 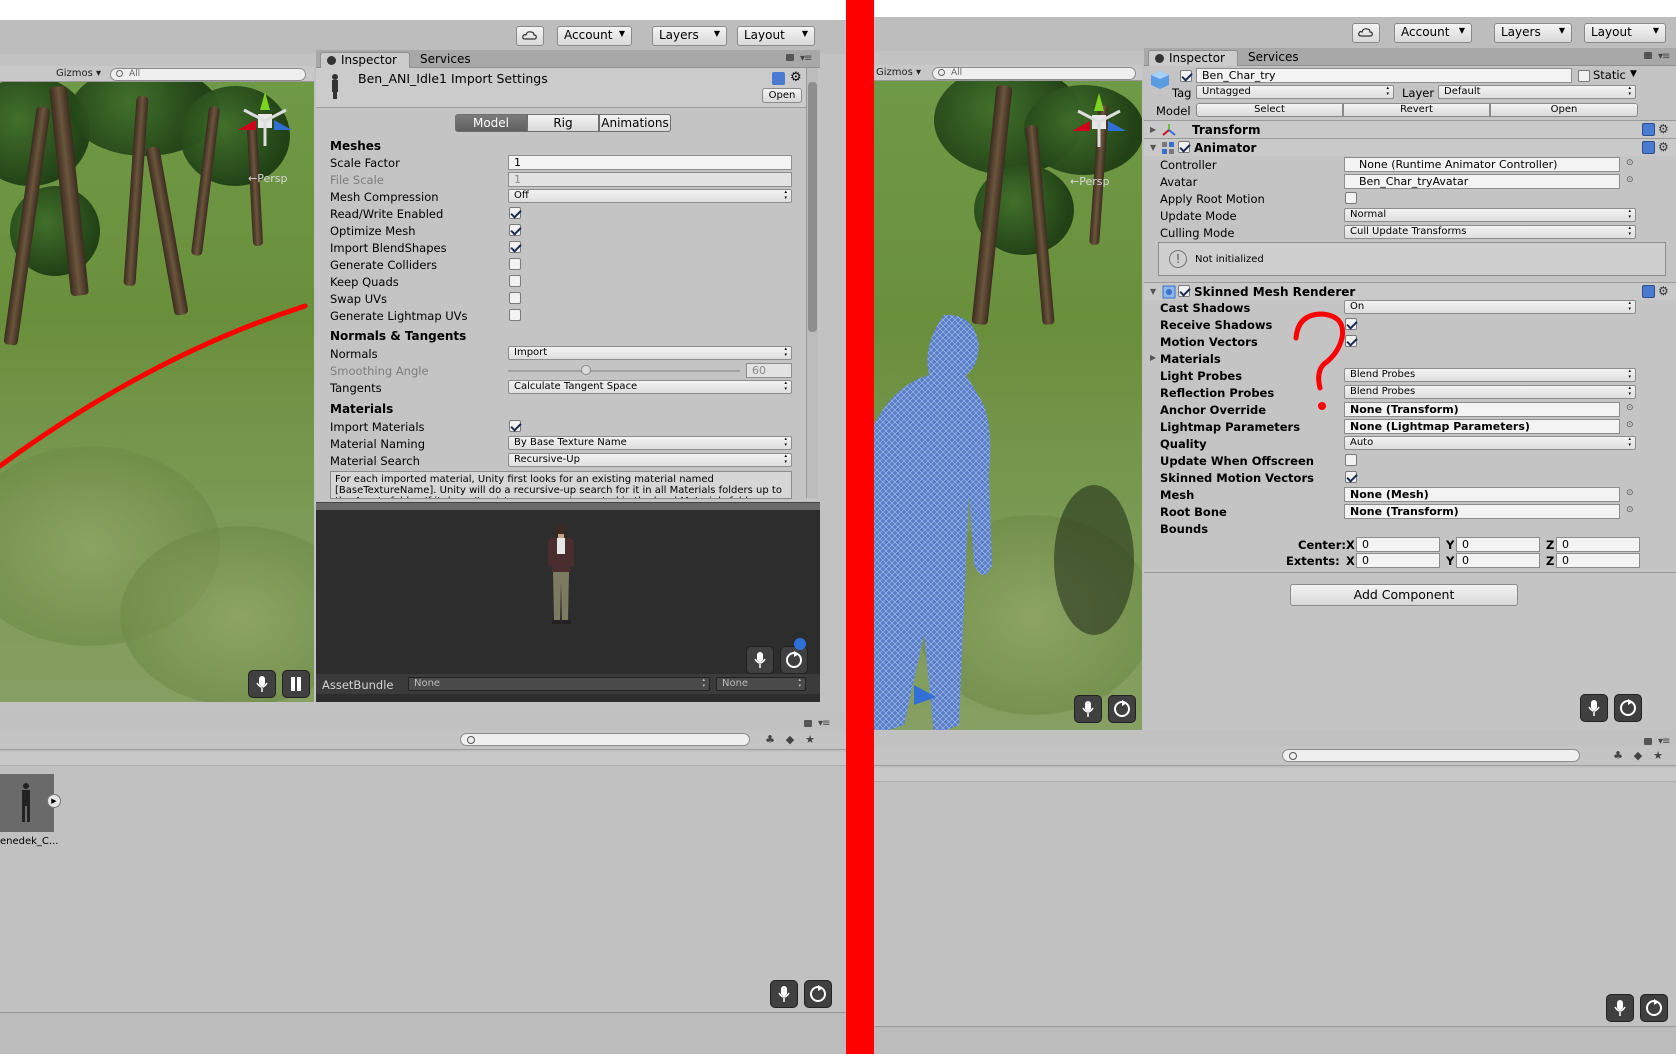 I want to click on animator-component-header: ▼ Animator ⚙, so click(x=1410, y=147).